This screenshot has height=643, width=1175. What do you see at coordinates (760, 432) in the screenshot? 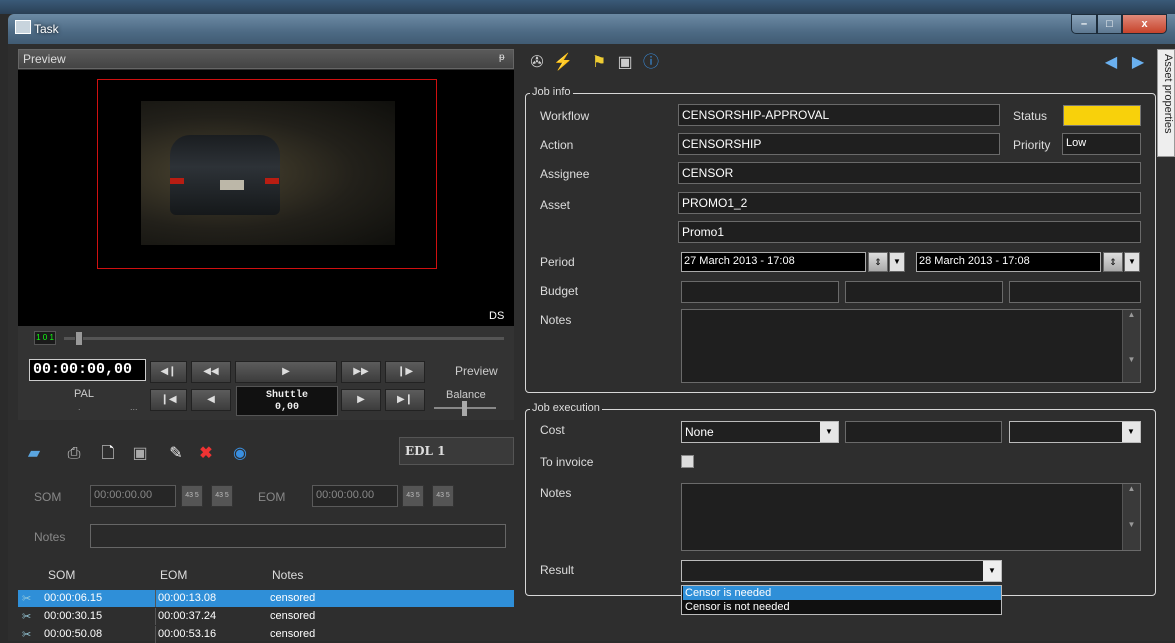
I see `cost-select: None ▼` at bounding box center [760, 432].